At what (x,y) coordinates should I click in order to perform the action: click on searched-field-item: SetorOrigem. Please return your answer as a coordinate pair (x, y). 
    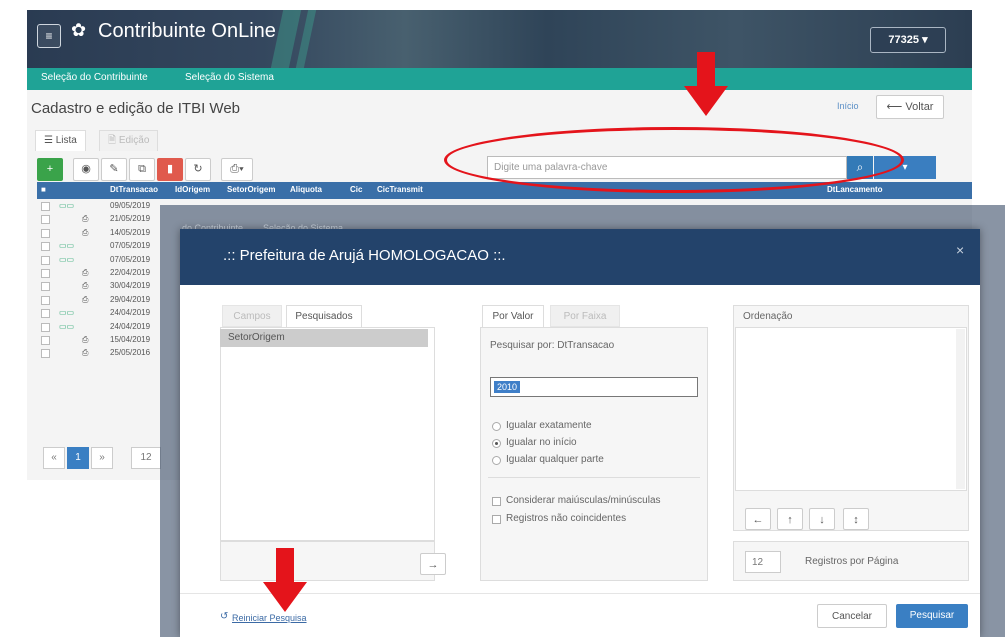
    Looking at the image, I should click on (324, 338).